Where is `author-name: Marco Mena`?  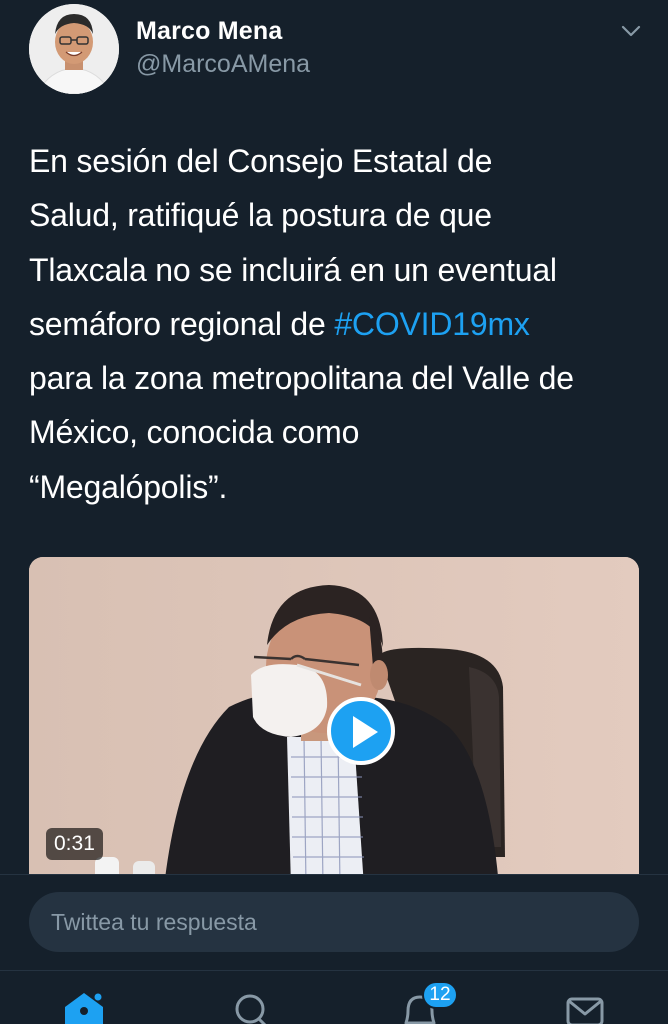
author-name: Marco Mena is located at coordinates (209, 31).